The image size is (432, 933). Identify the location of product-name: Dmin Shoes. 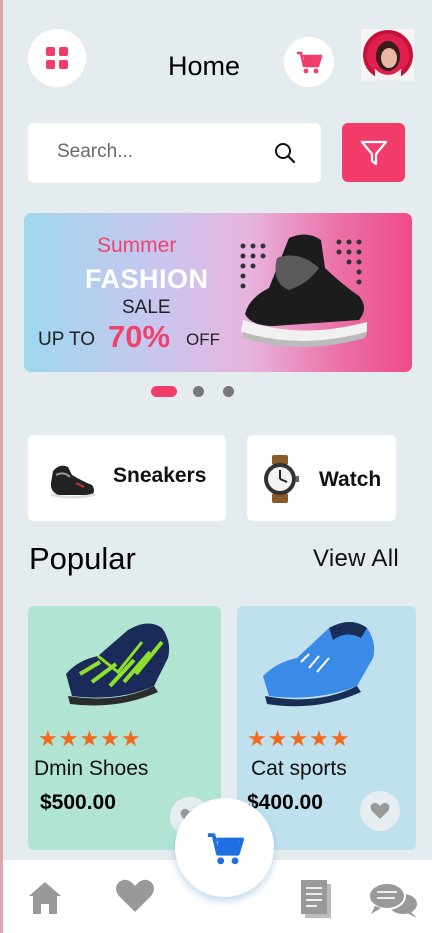
(91, 768).